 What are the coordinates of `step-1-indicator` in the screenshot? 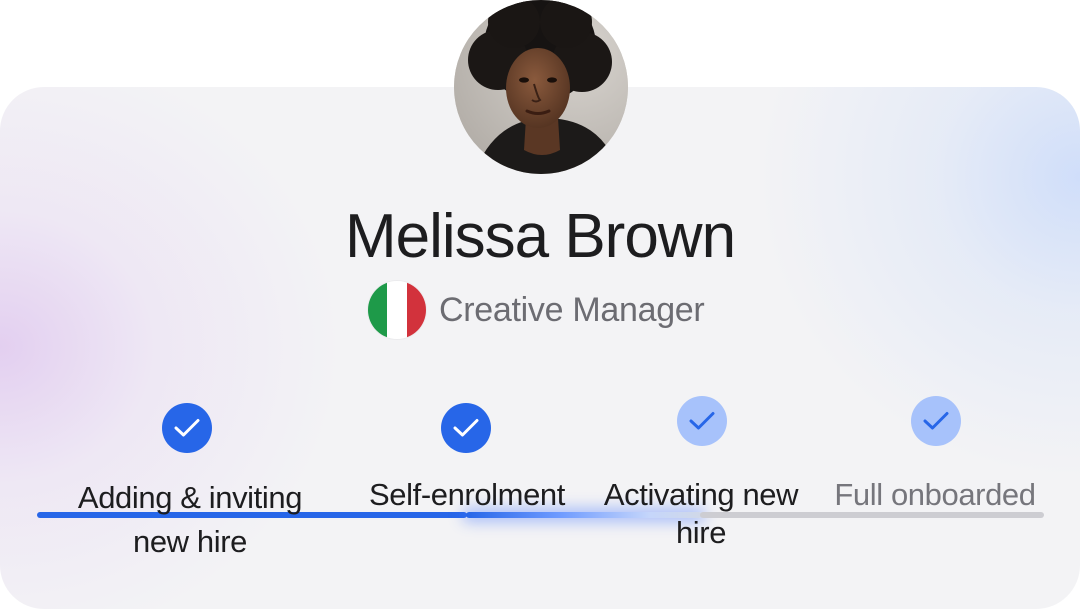 It's located at (187, 428).